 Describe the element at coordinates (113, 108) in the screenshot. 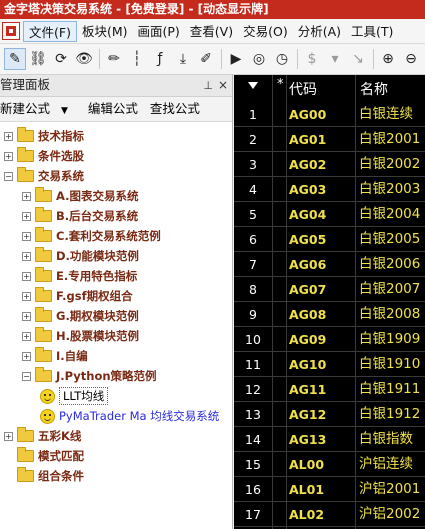

I see `edit-formula-button: 编辑公式` at that location.